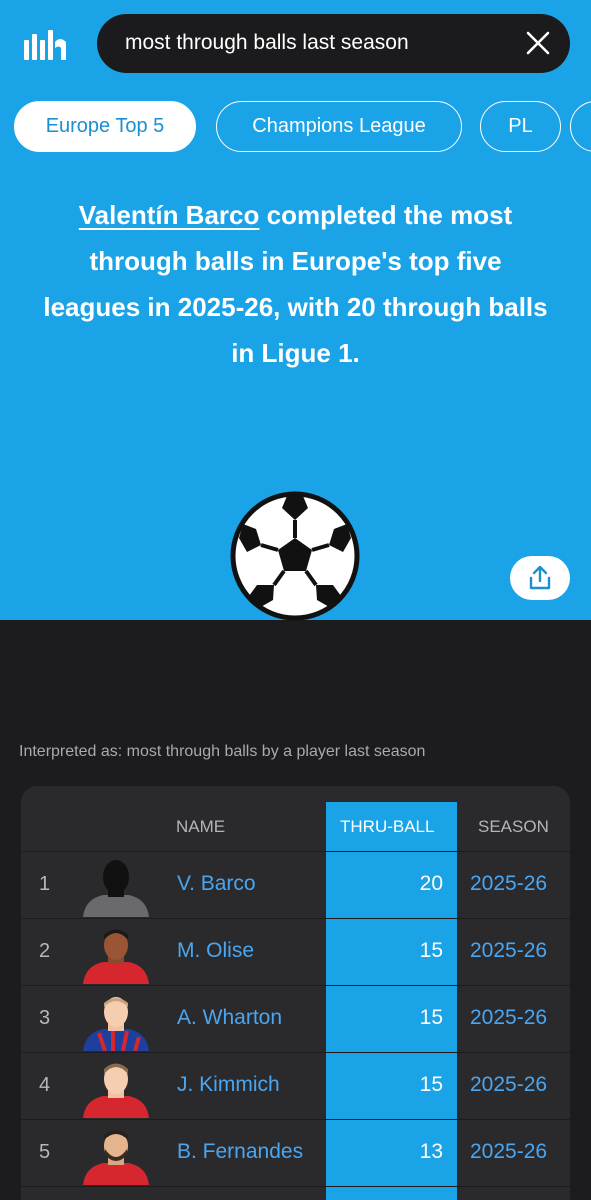 This screenshot has width=591, height=1200. I want to click on chip-champions-league: Champions League, so click(339, 126).